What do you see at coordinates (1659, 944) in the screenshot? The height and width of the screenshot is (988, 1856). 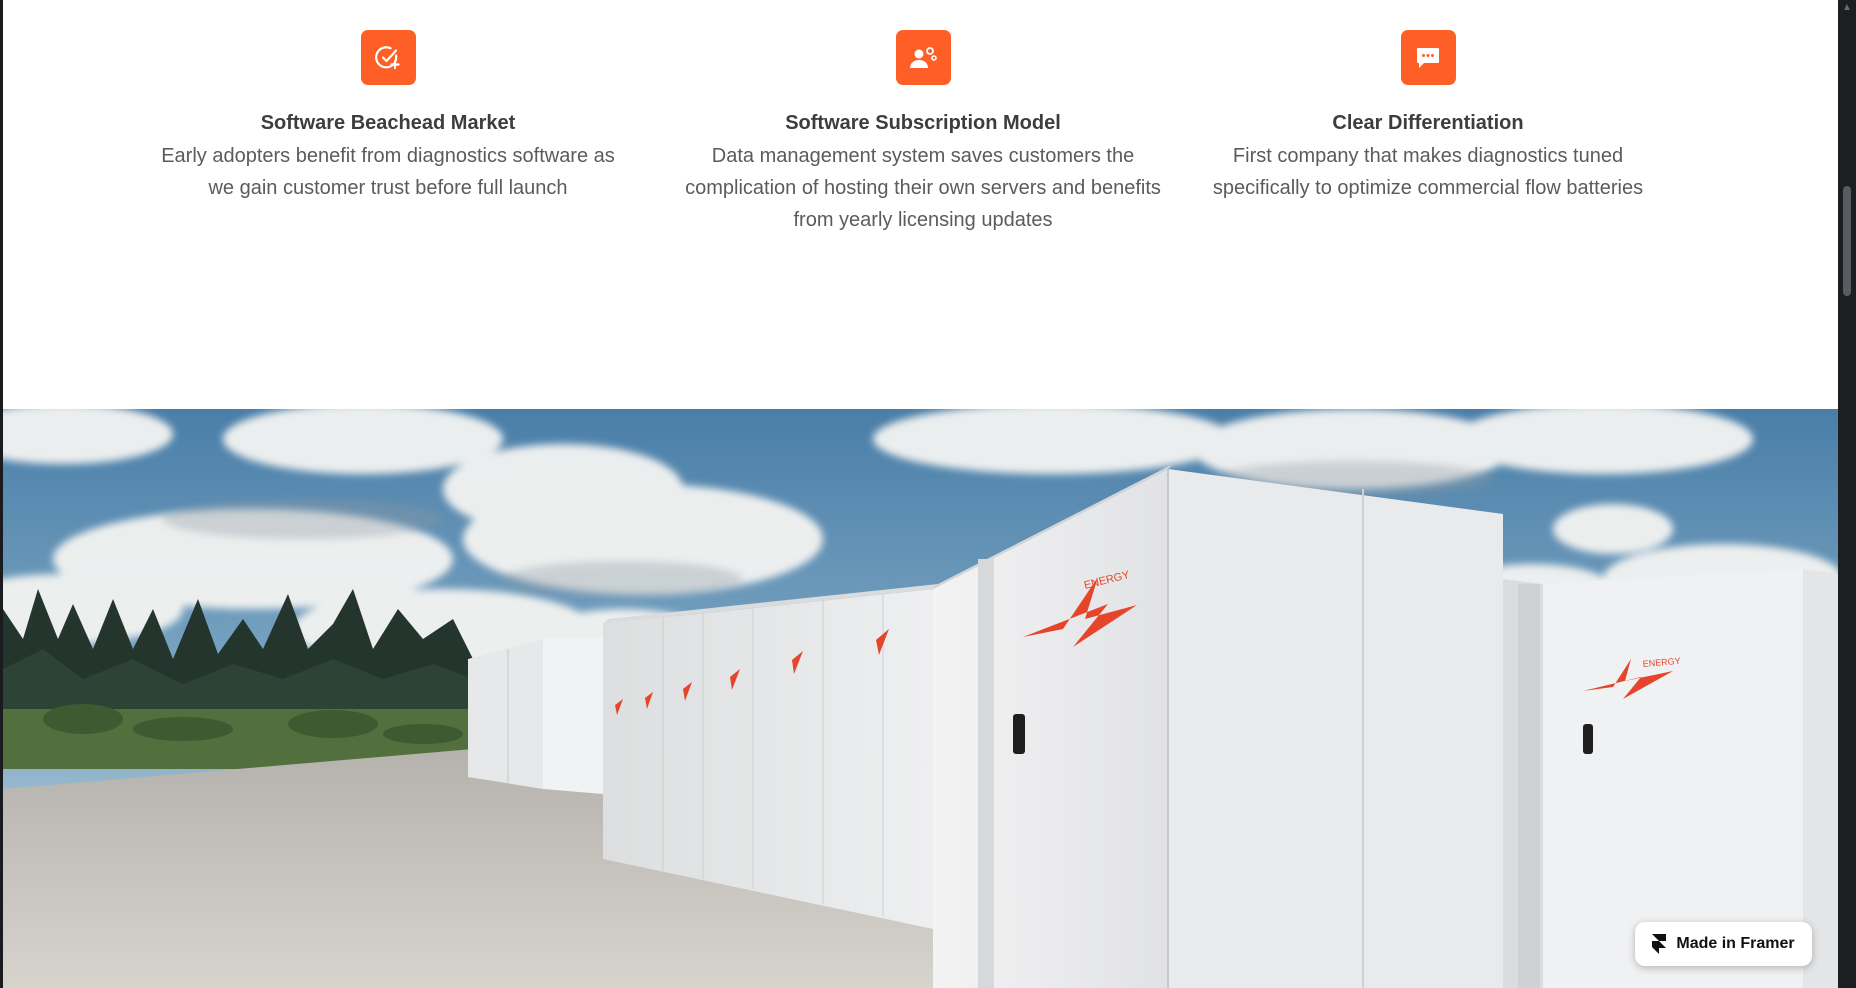 I see `framer-logo-icon` at bounding box center [1659, 944].